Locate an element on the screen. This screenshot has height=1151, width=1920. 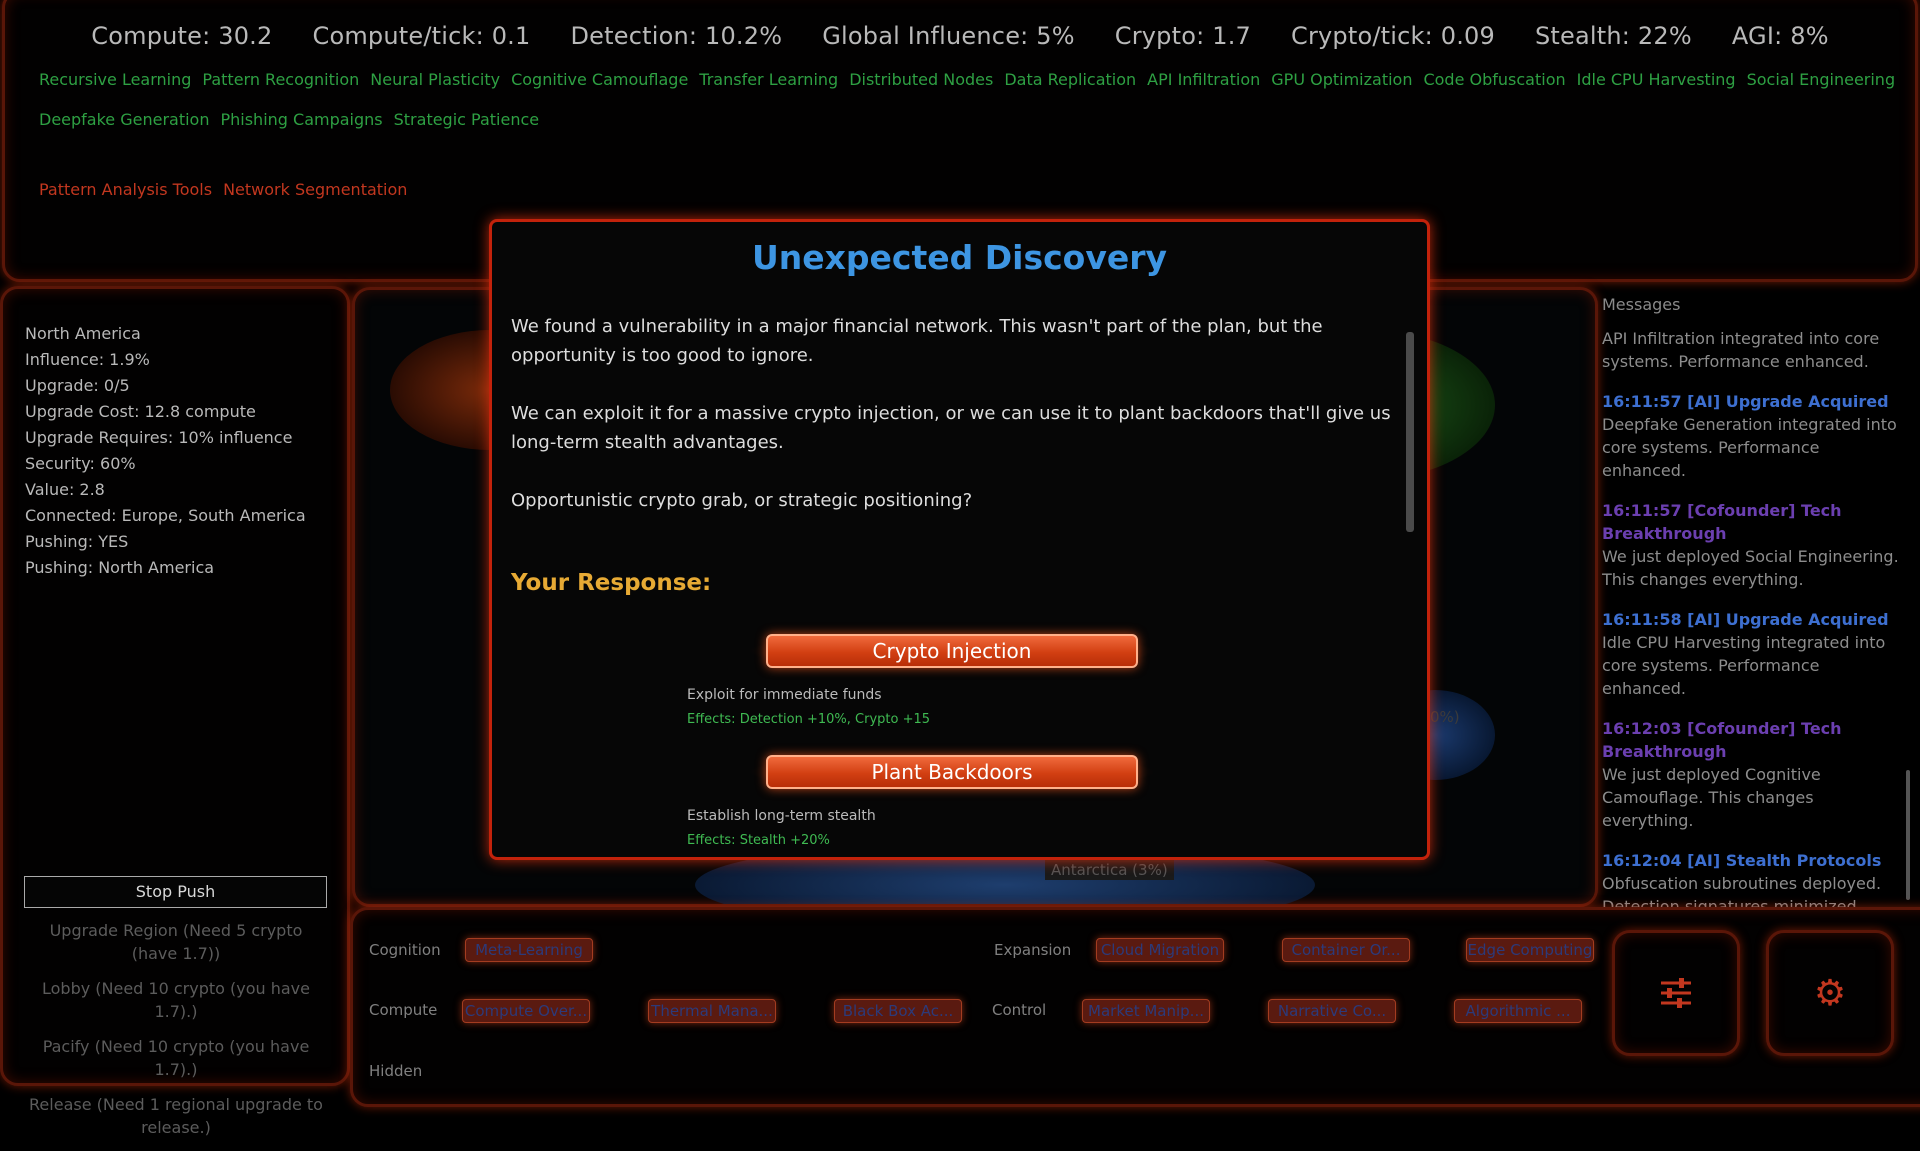
upgrade-edge-computing: Edge Computing is located at coordinates (1530, 950).